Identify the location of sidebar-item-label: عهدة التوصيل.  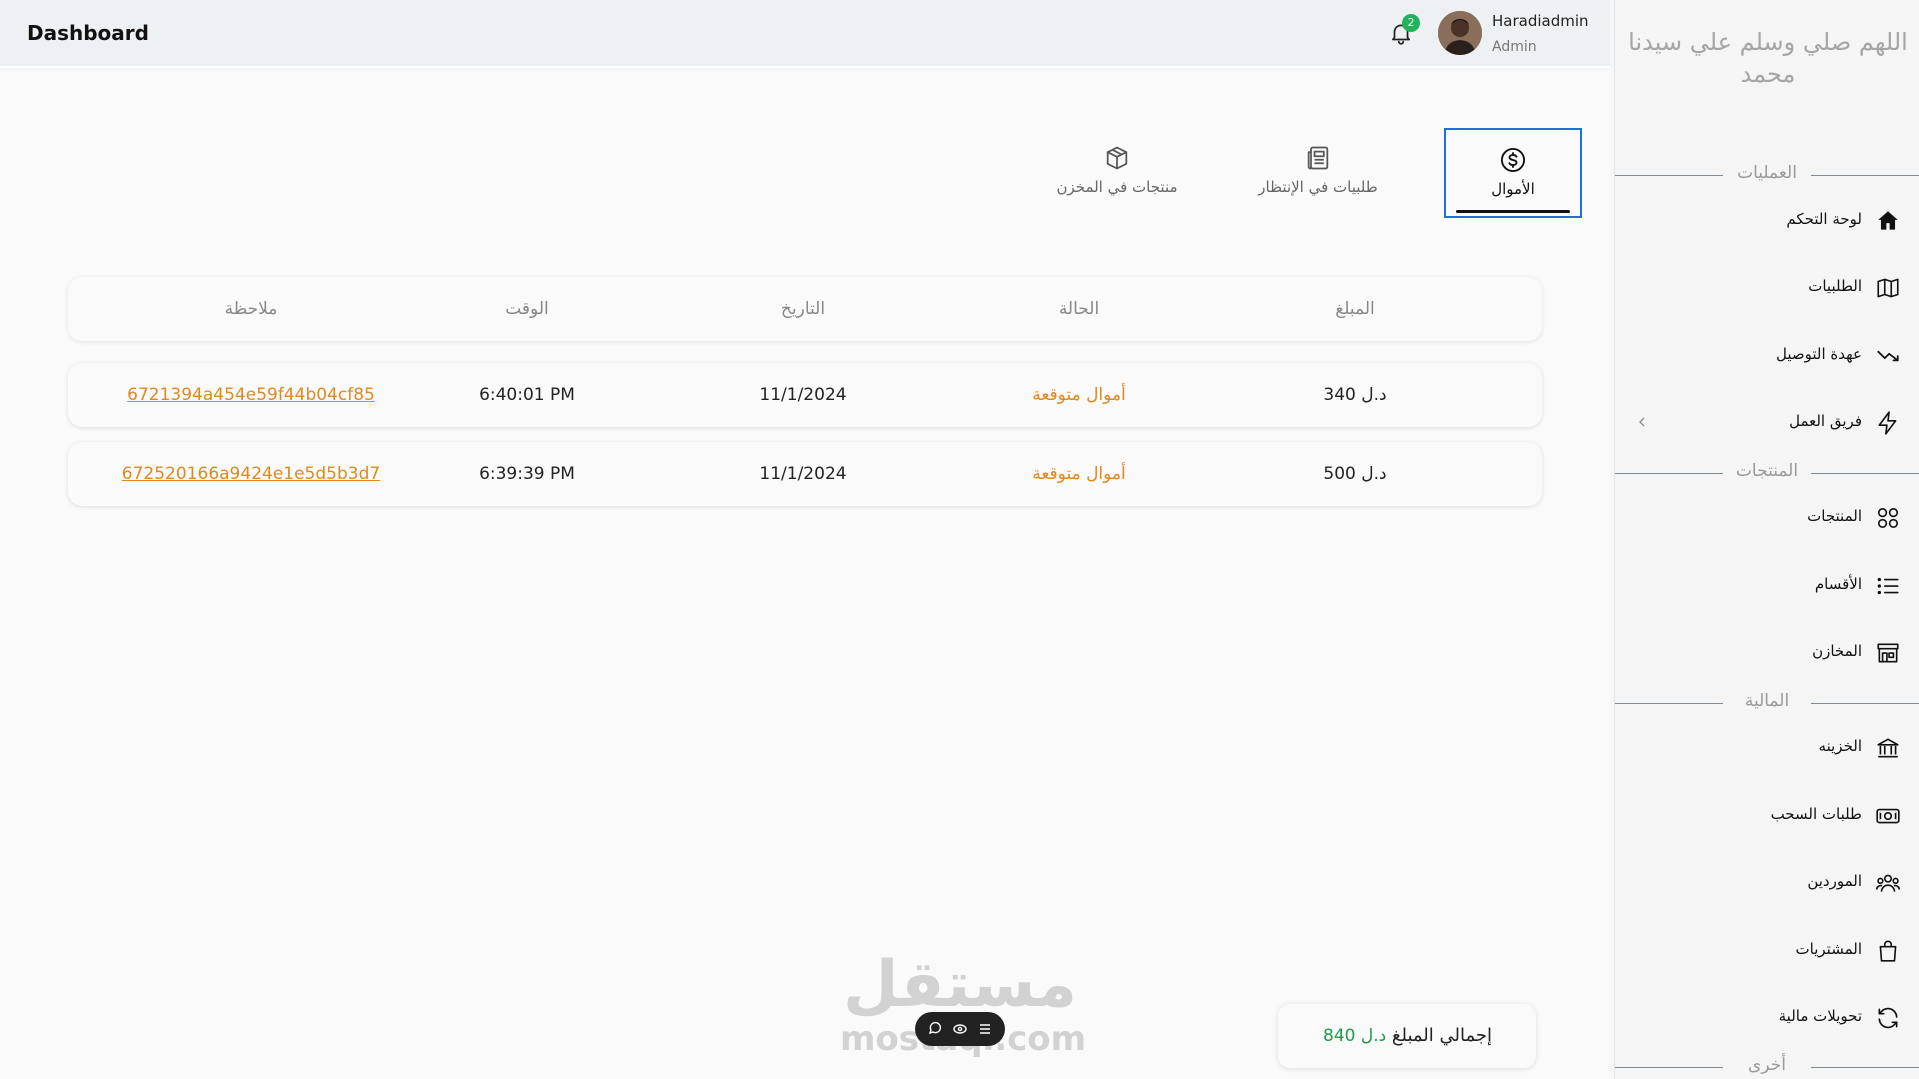
(1818, 354).